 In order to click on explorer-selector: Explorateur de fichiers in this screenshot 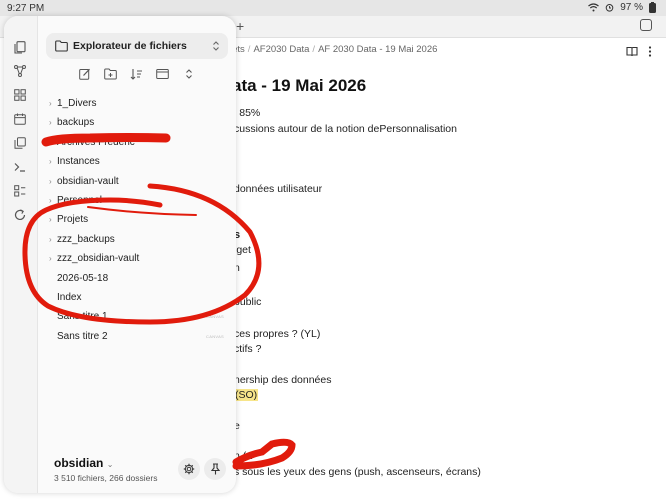, I will do `click(137, 46)`.